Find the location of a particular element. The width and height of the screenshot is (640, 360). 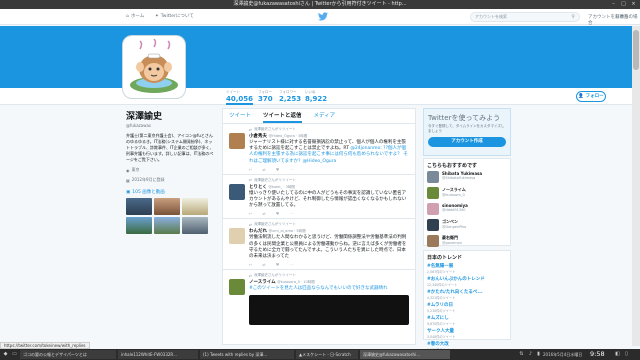

stat-likes: いいね 8,922 is located at coordinates (316, 96).